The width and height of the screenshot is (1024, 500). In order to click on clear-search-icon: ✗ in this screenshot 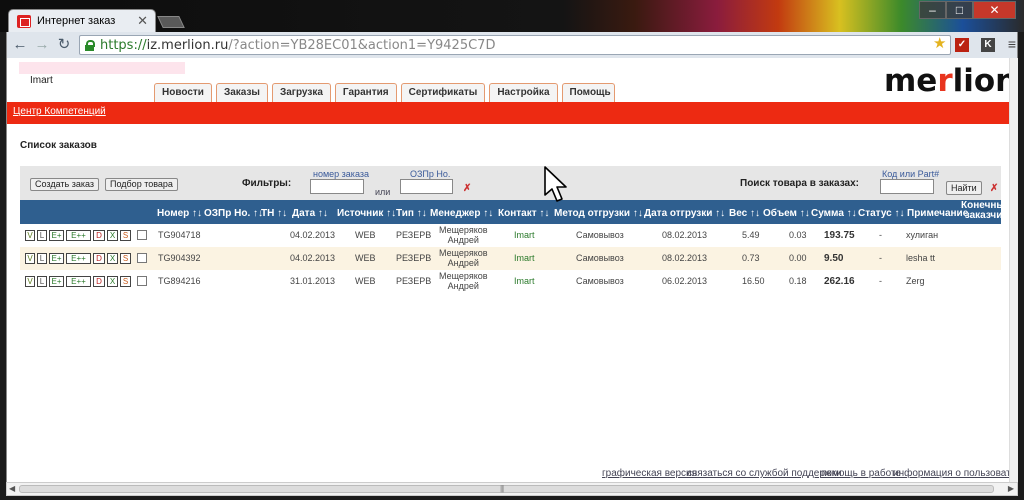, I will do `click(994, 188)`.